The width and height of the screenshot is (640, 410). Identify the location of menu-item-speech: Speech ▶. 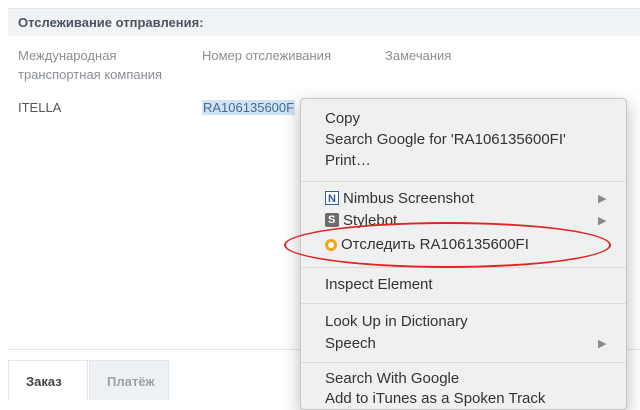
(465, 344).